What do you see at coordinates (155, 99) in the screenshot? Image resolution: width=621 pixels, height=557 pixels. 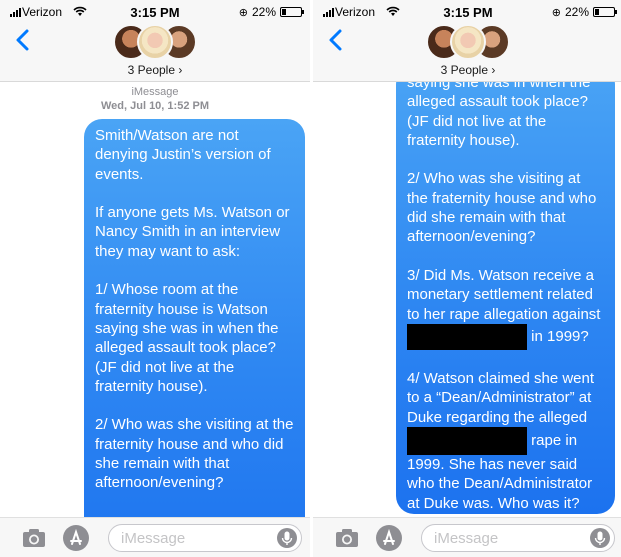 I see `thread-meta: iMessage Wed, Jul 10, 1:52 PM` at bounding box center [155, 99].